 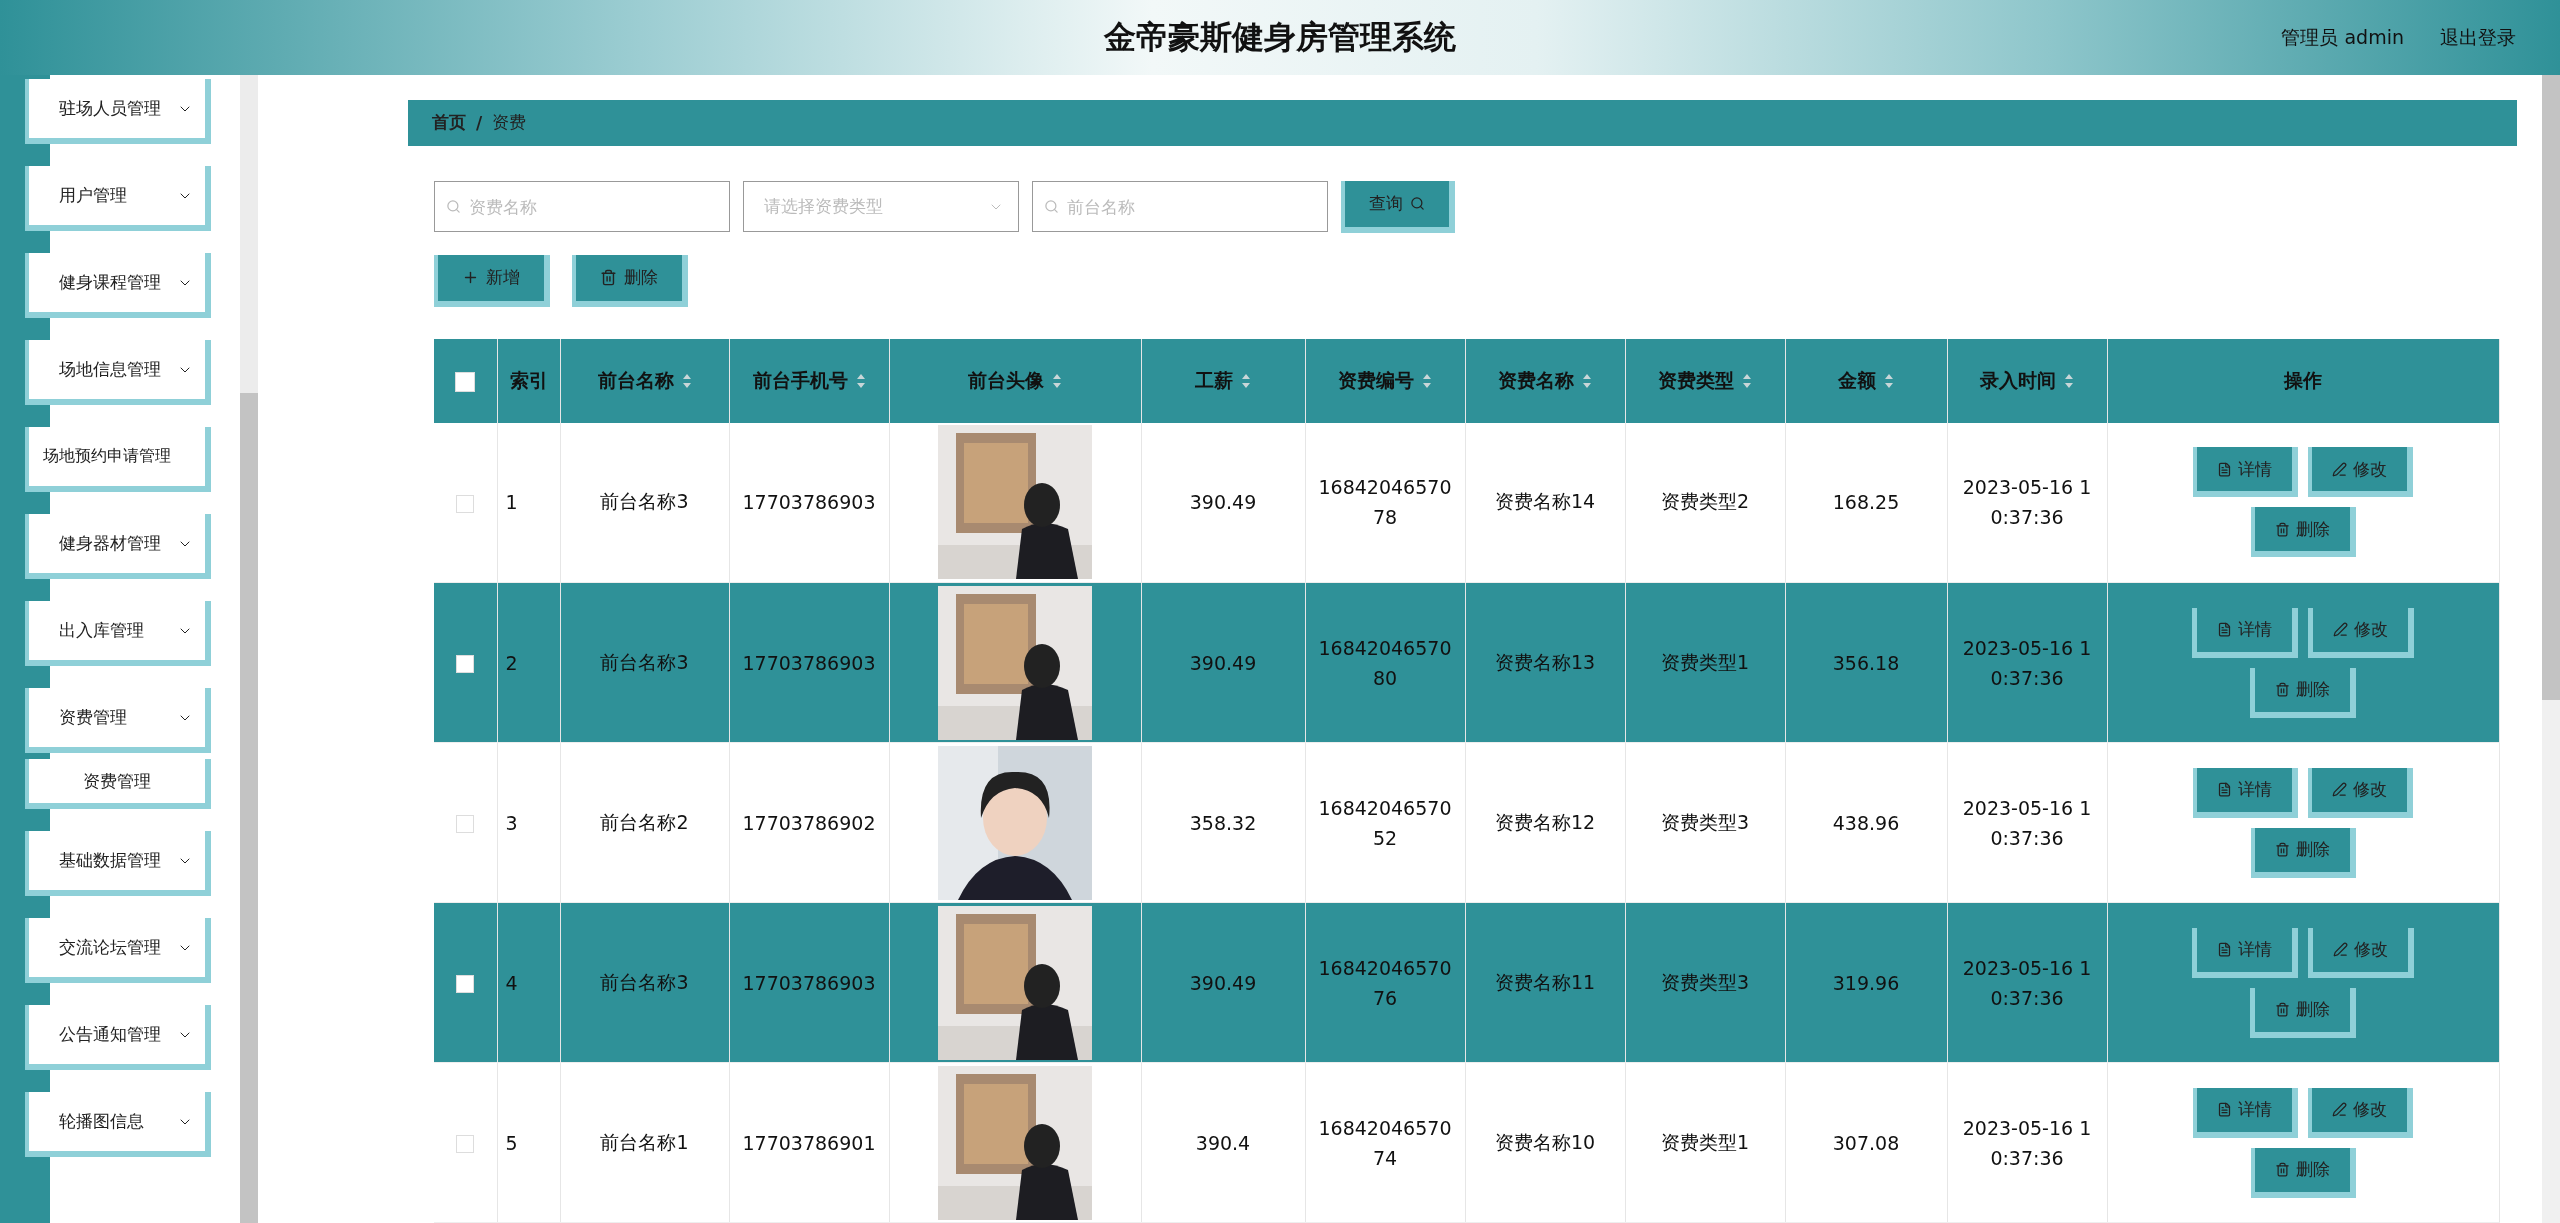 I want to click on amount-text: 319.96, so click(x=1866, y=982).